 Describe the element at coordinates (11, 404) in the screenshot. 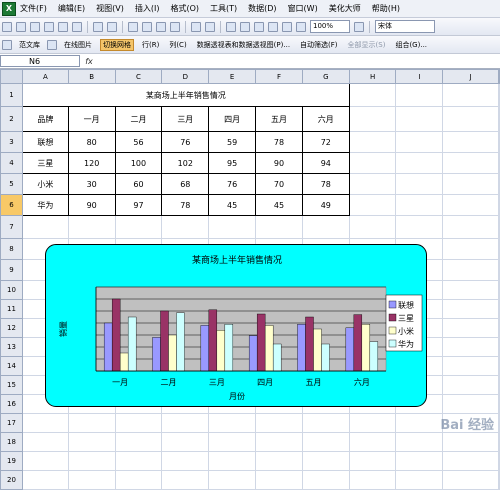

I see `row-header-16: 16` at that location.